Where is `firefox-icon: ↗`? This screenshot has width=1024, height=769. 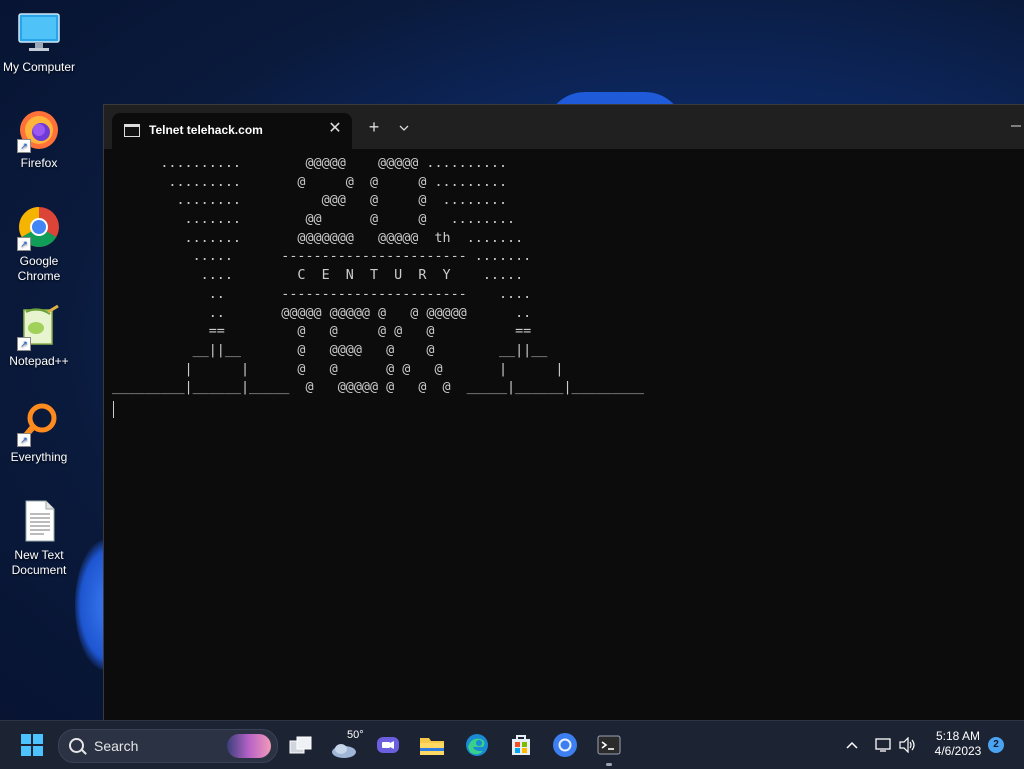
firefox-icon: ↗ is located at coordinates (39, 129).